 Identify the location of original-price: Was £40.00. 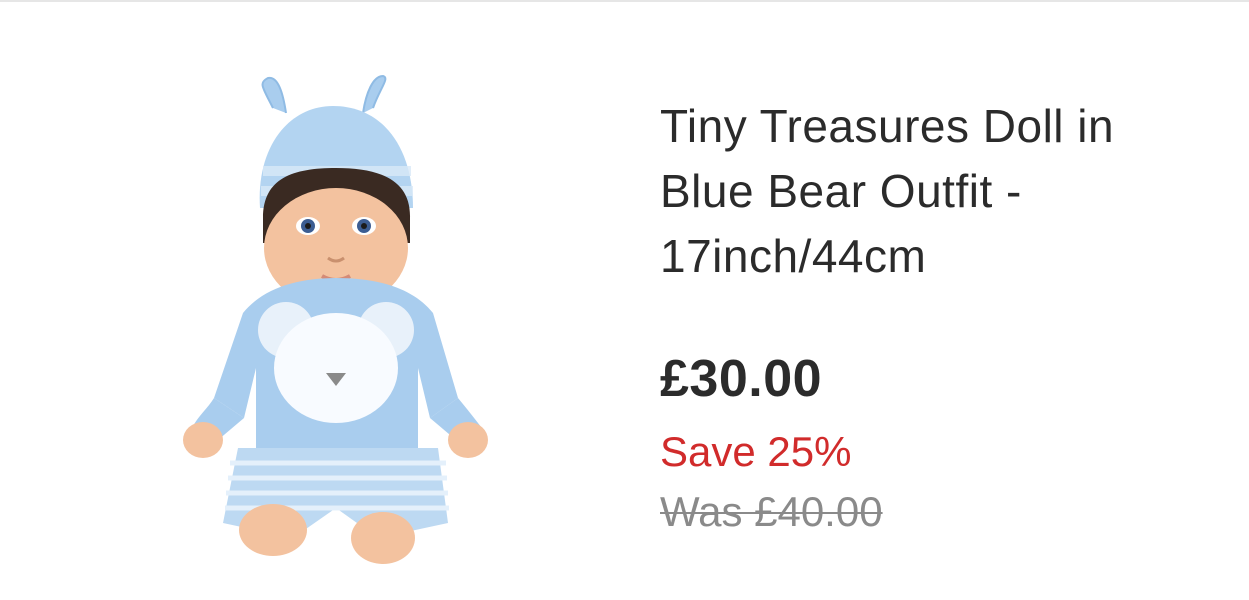
(771, 511).